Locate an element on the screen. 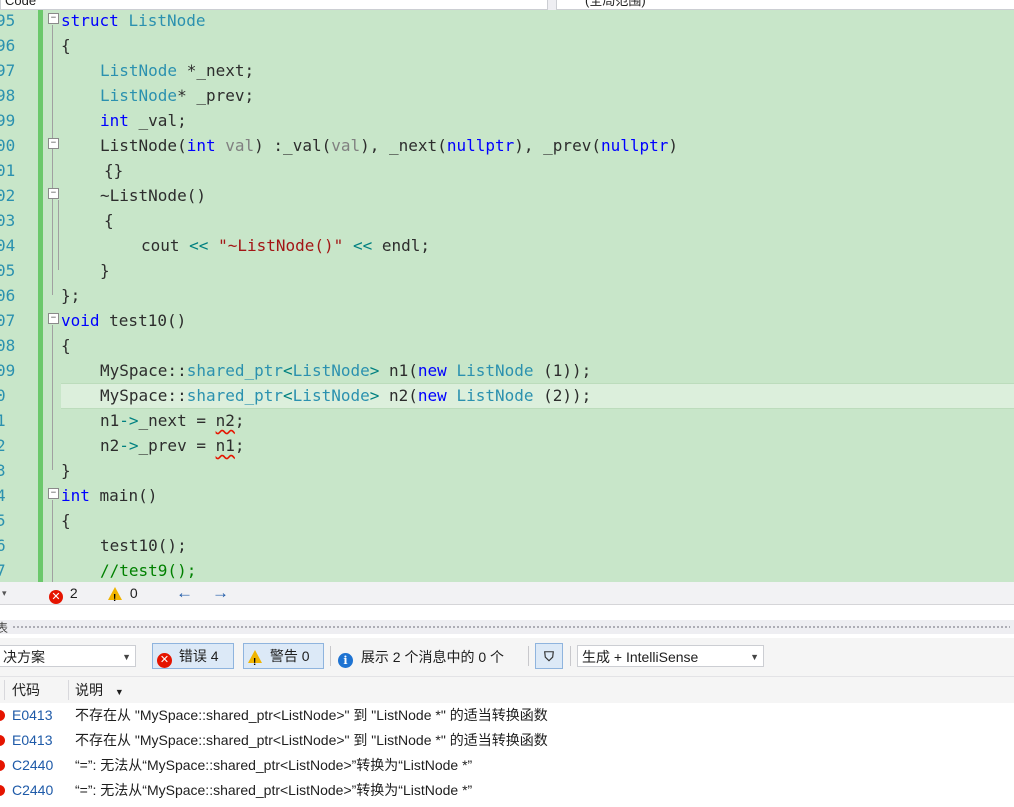 Image resolution: width=1014 pixels, height=807 pixels. error-list-column-header: 代码 说明 ▼ is located at coordinates (507, 690).